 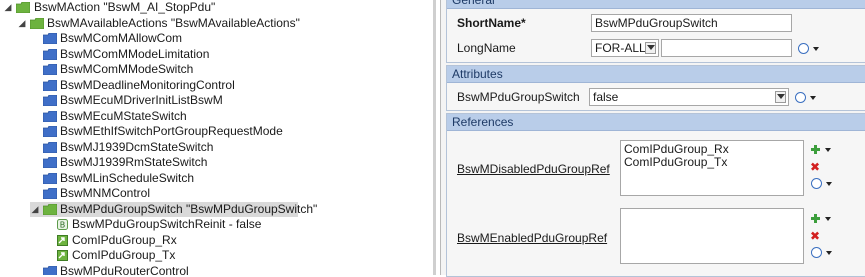 I want to click on svg-text: B, so click(x=63, y=225).